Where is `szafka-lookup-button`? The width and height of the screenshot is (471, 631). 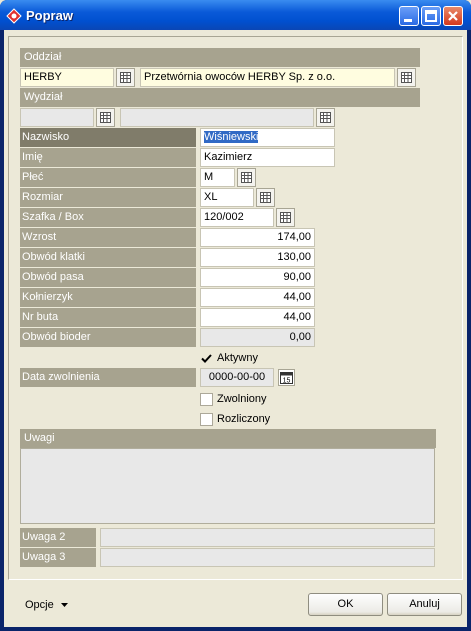 szafka-lookup-button is located at coordinates (285, 217).